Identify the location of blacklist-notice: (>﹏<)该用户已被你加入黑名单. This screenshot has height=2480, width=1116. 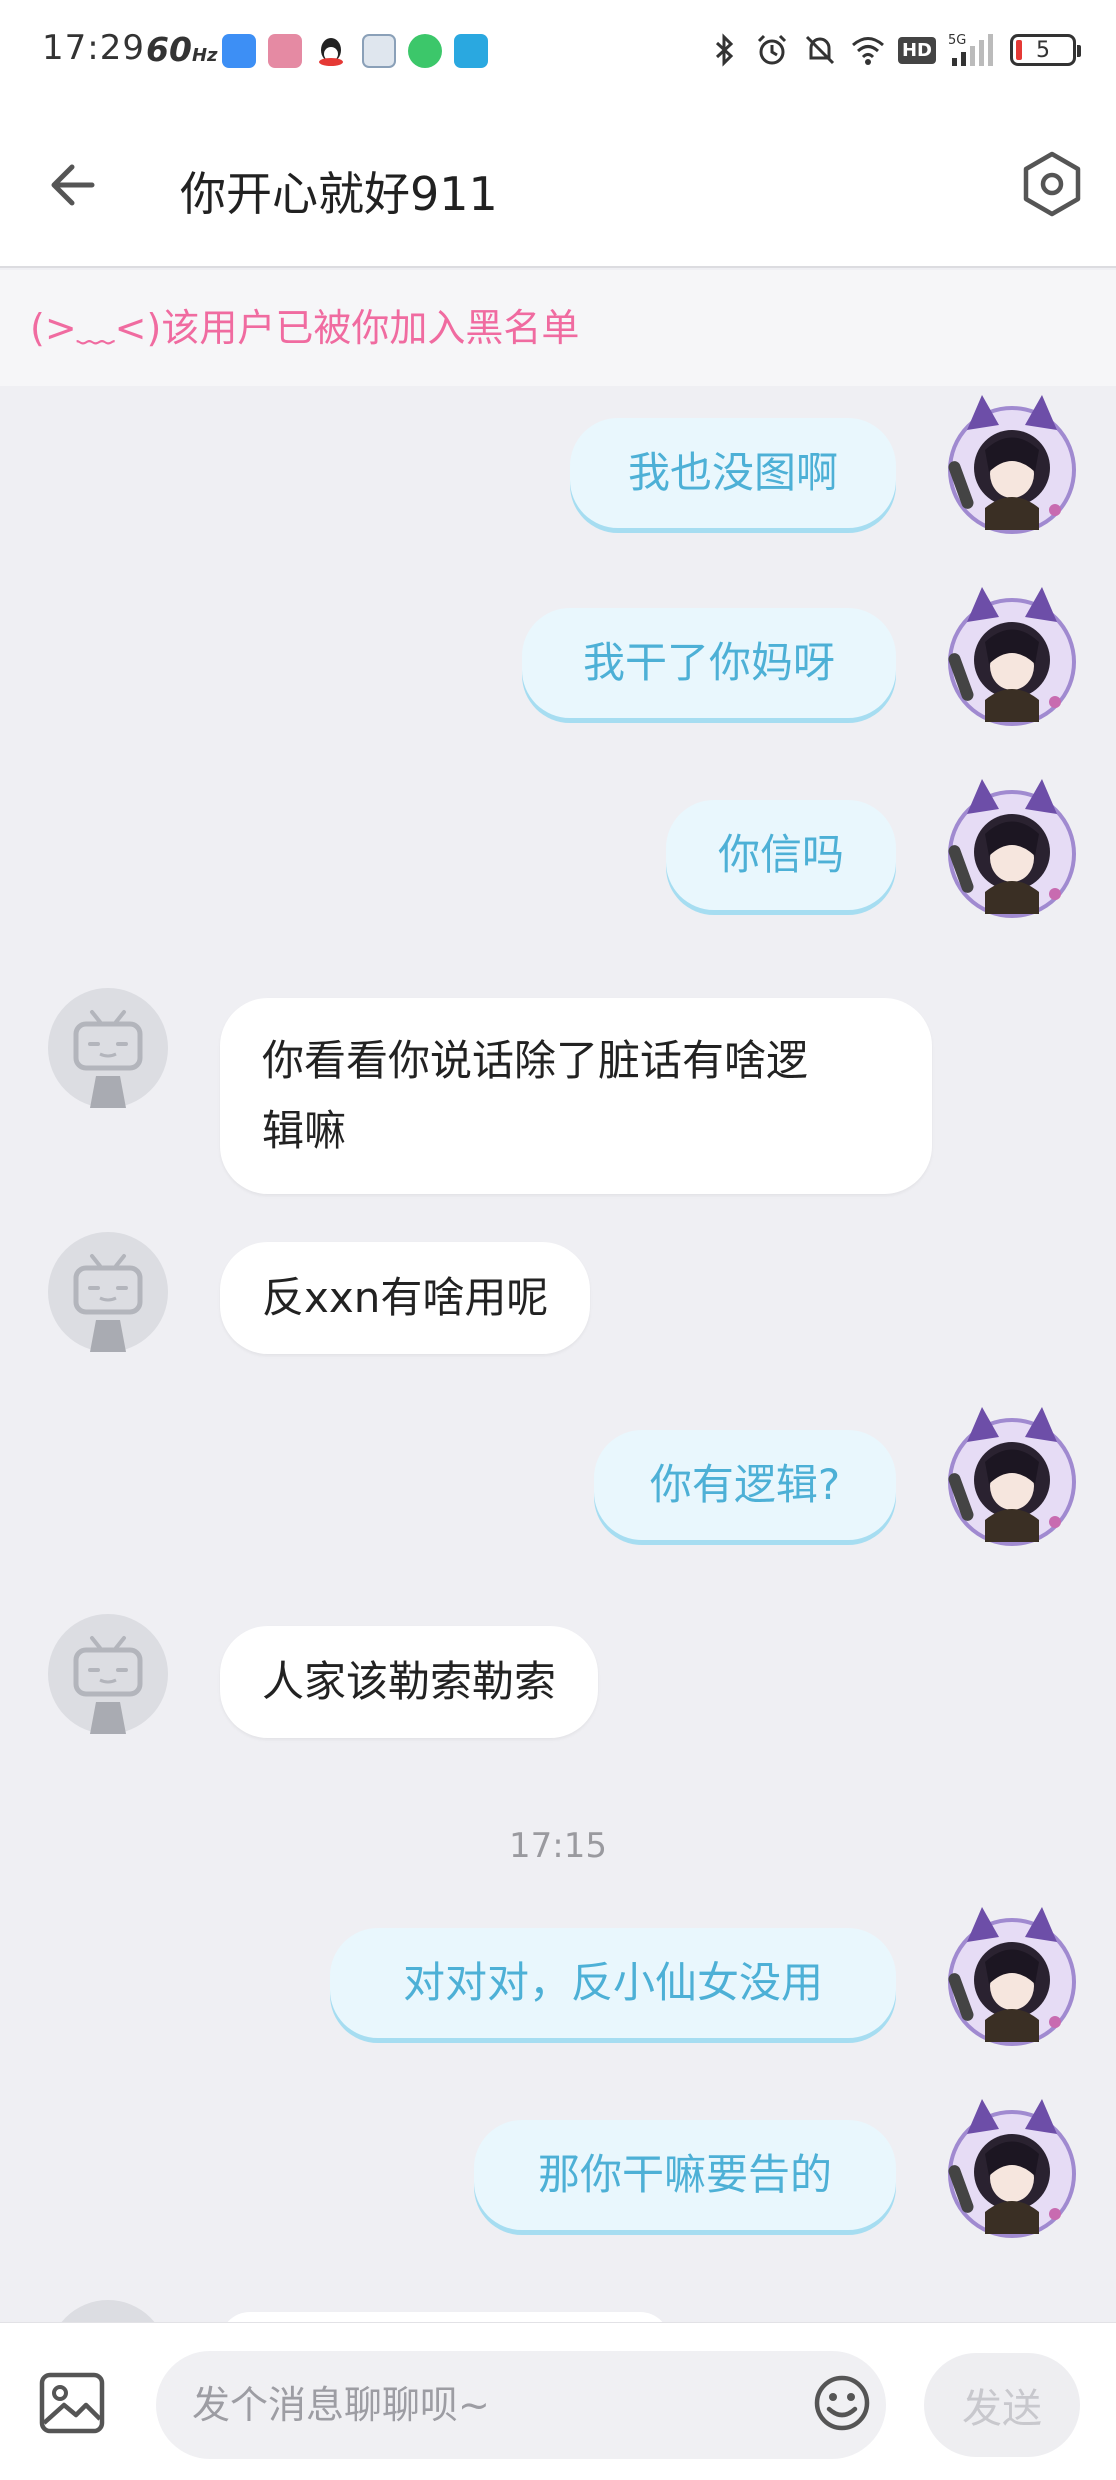
(558, 328).